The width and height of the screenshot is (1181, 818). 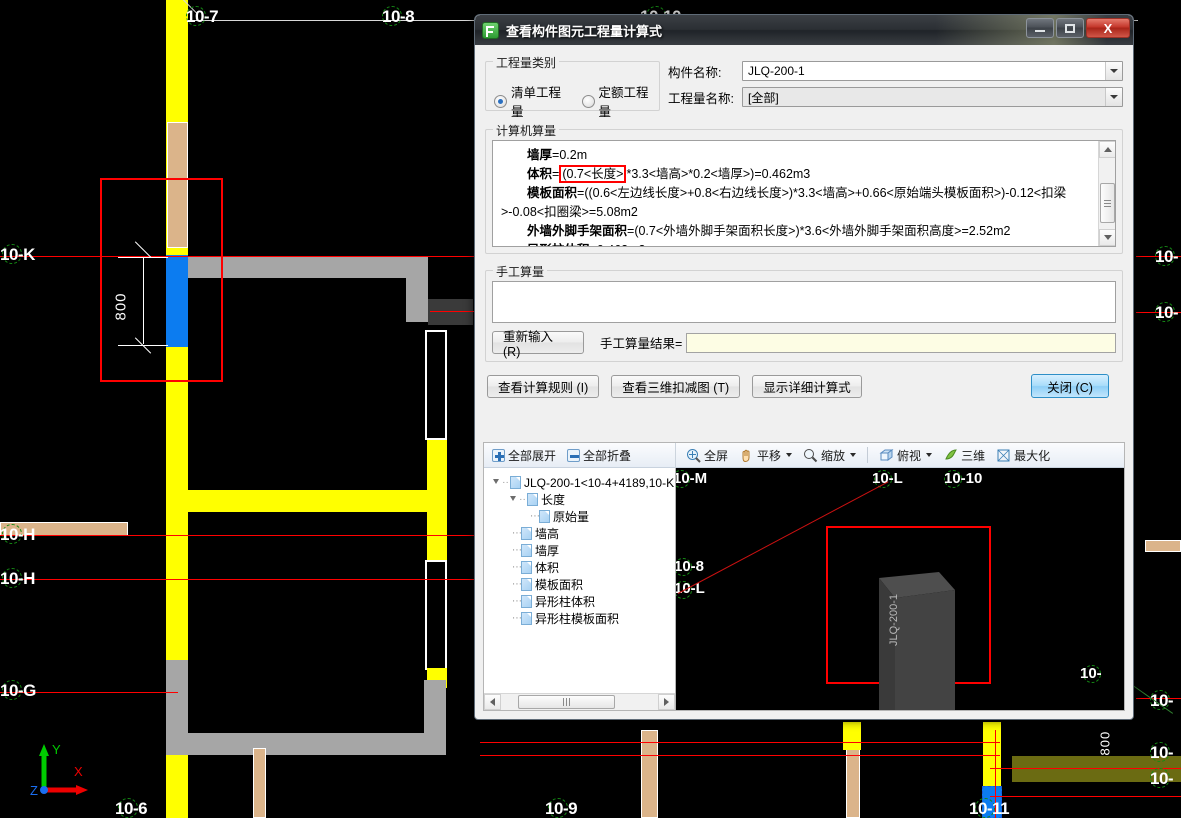 What do you see at coordinates (588, 101) in the screenshot?
I see `radio-indicator-quota` at bounding box center [588, 101].